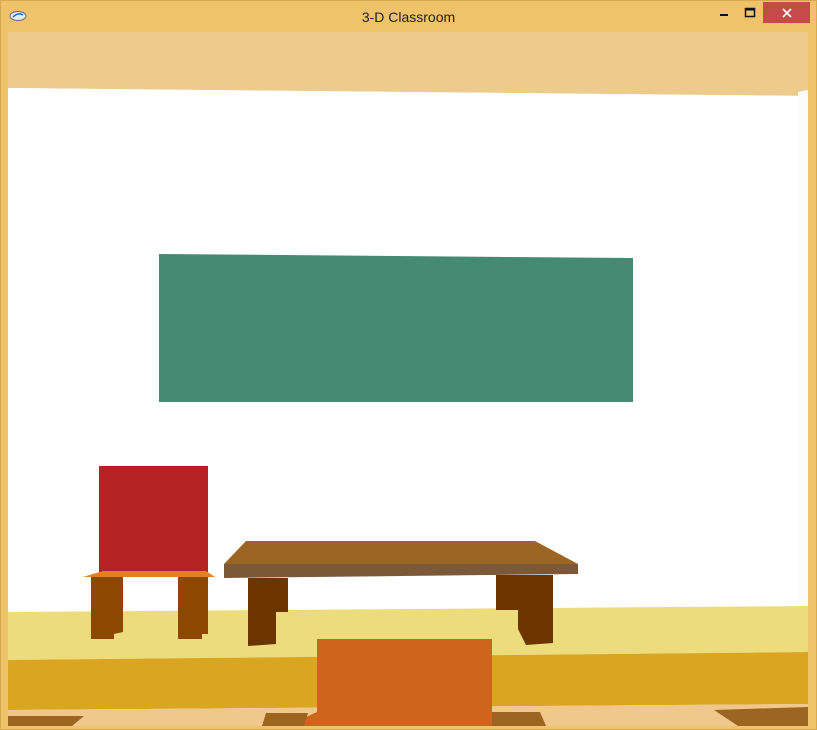  I want to click on minimize-button, so click(724, 12).